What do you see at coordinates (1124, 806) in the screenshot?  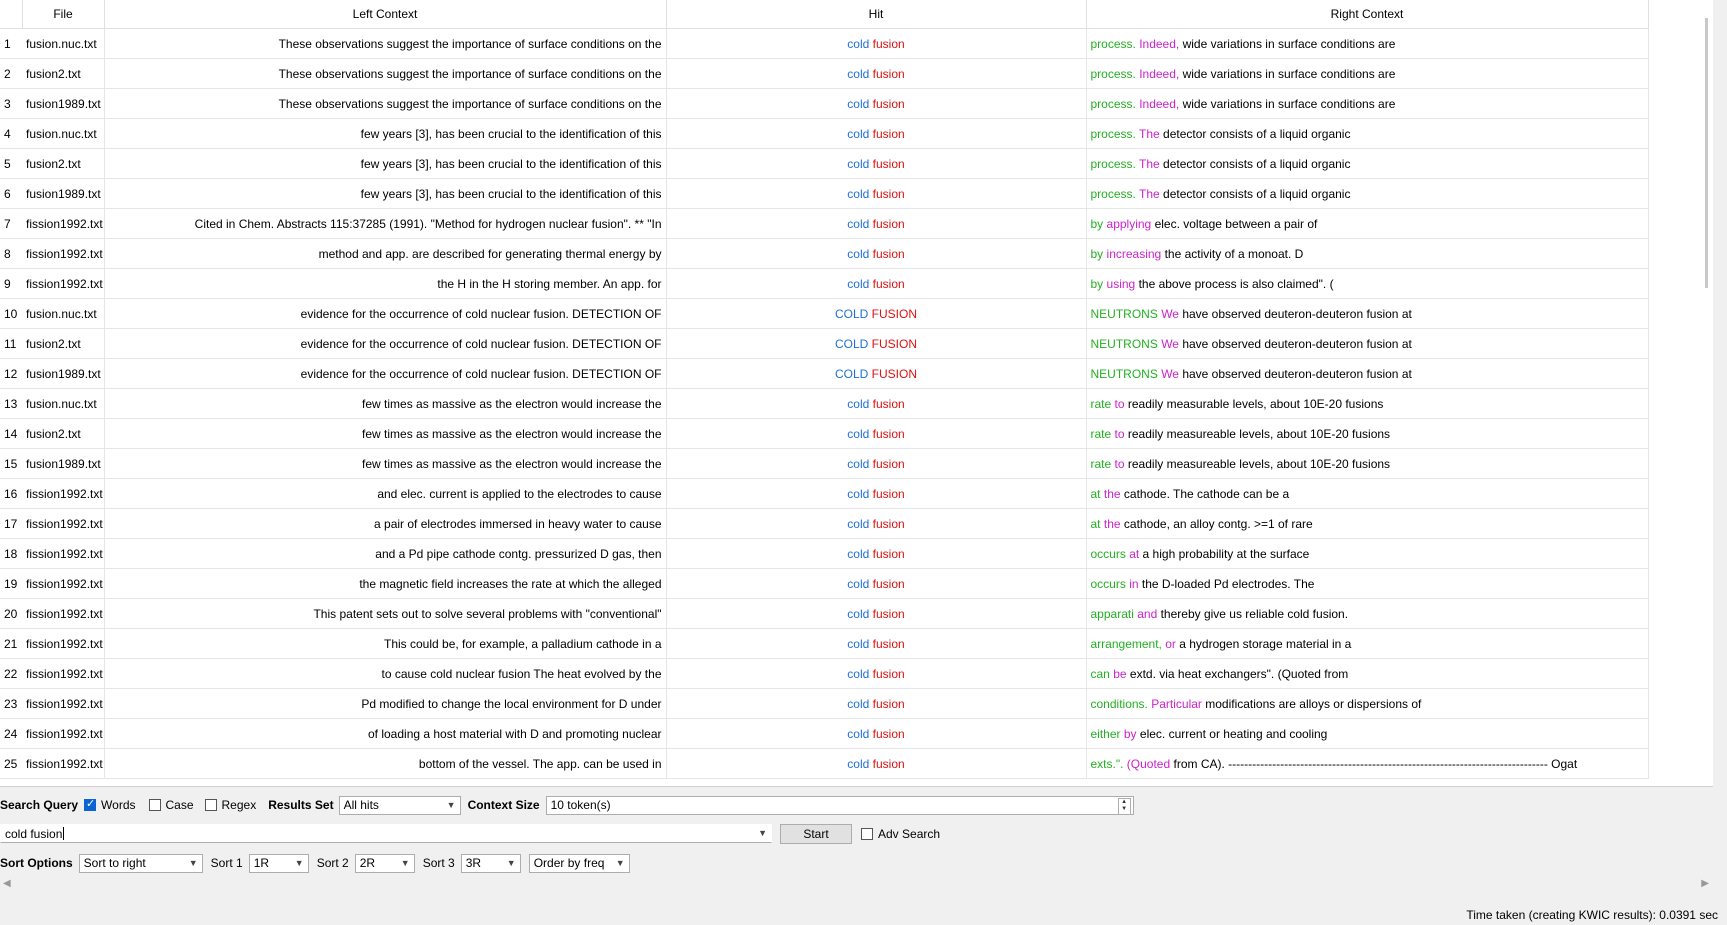 I see `spin-arrows-icon: ▲ ▼` at bounding box center [1124, 806].